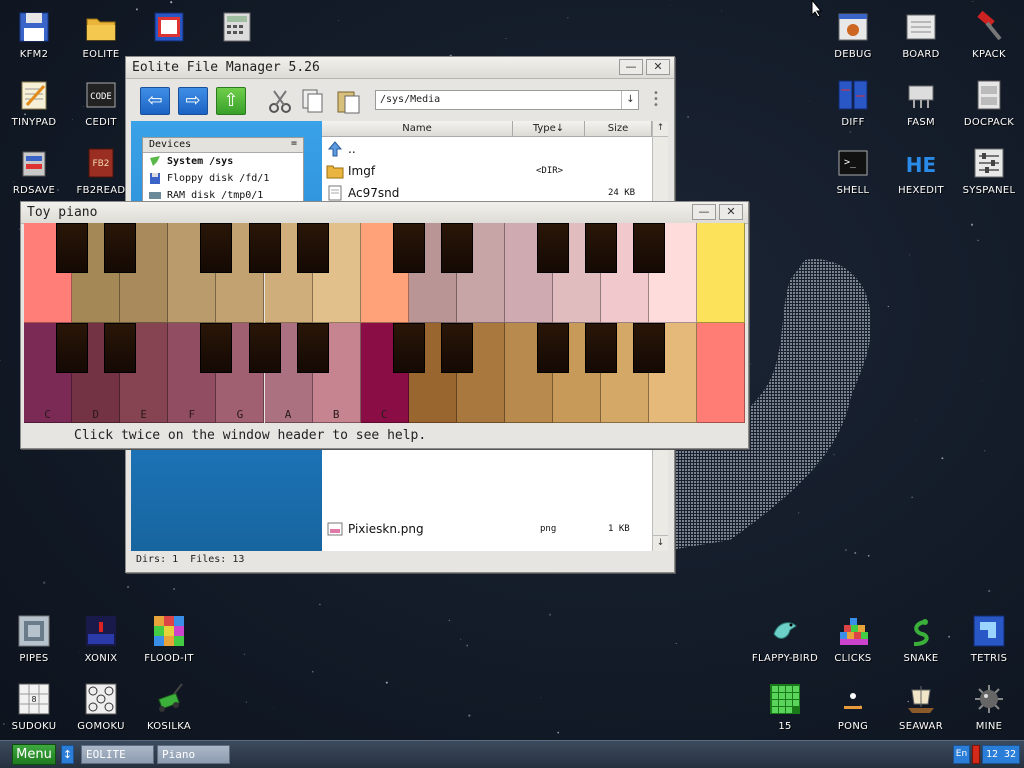 This screenshot has height=768, width=1024. What do you see at coordinates (989, 171) in the screenshot?
I see `desktop-icon-syspanel: SYSPANEL` at bounding box center [989, 171].